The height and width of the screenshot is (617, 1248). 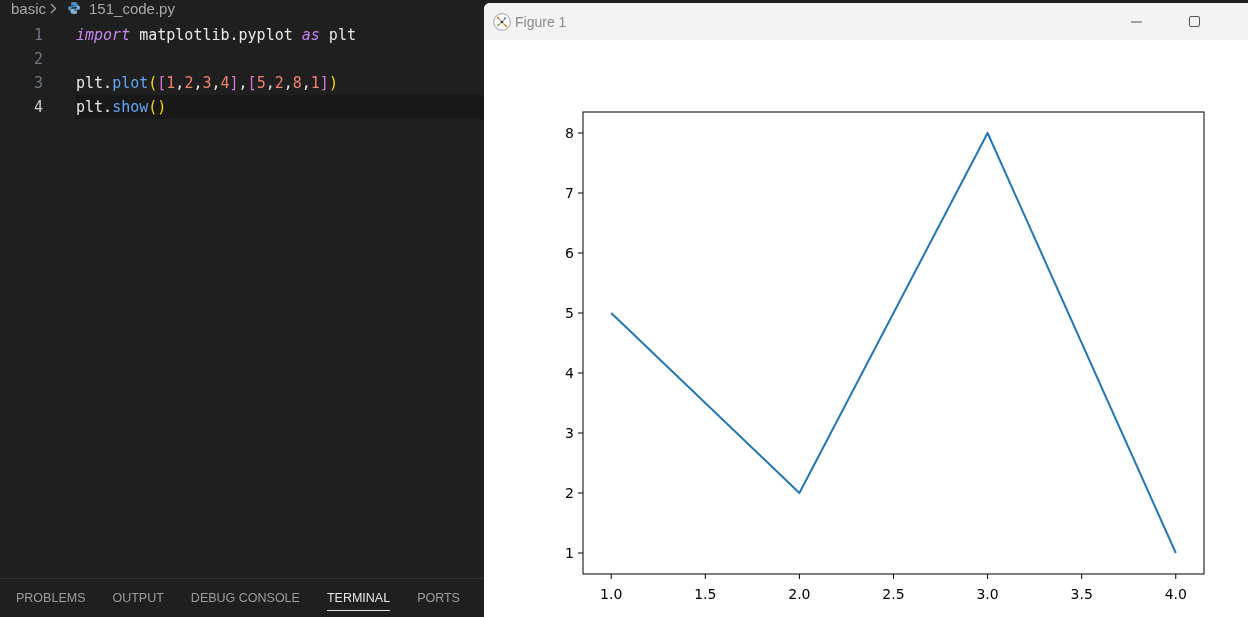 I want to click on line-number: 3, so click(x=37, y=83).